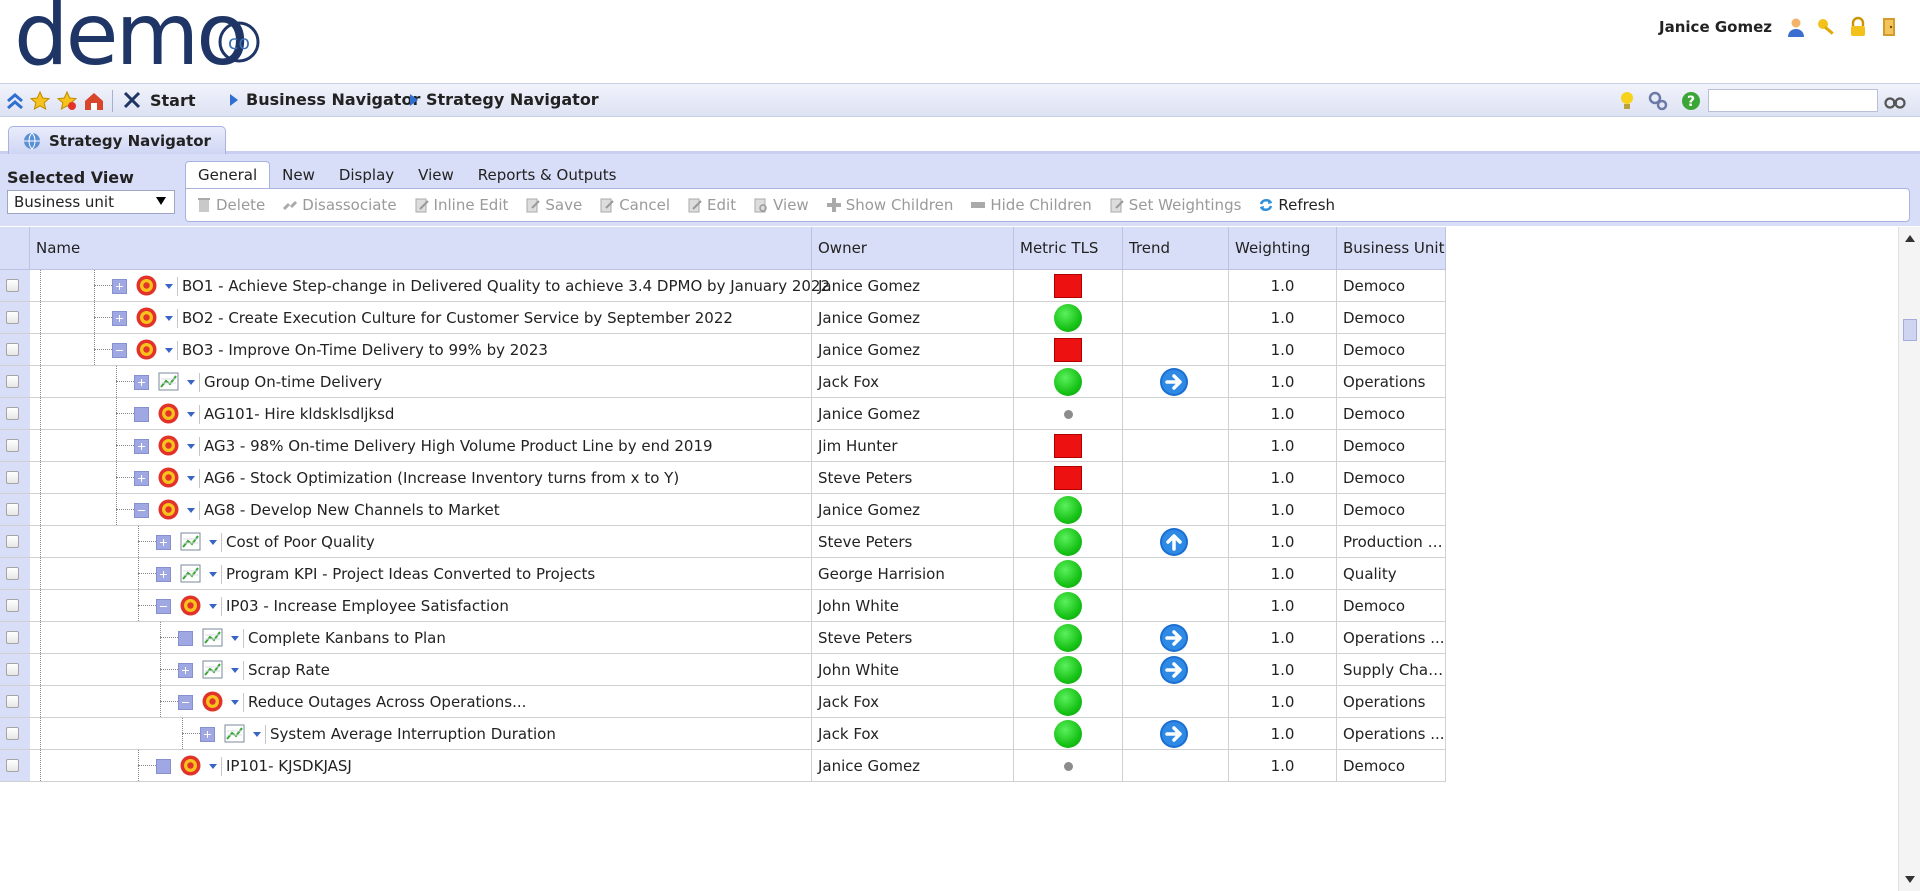  I want to click on tab-view: View, so click(436, 174).